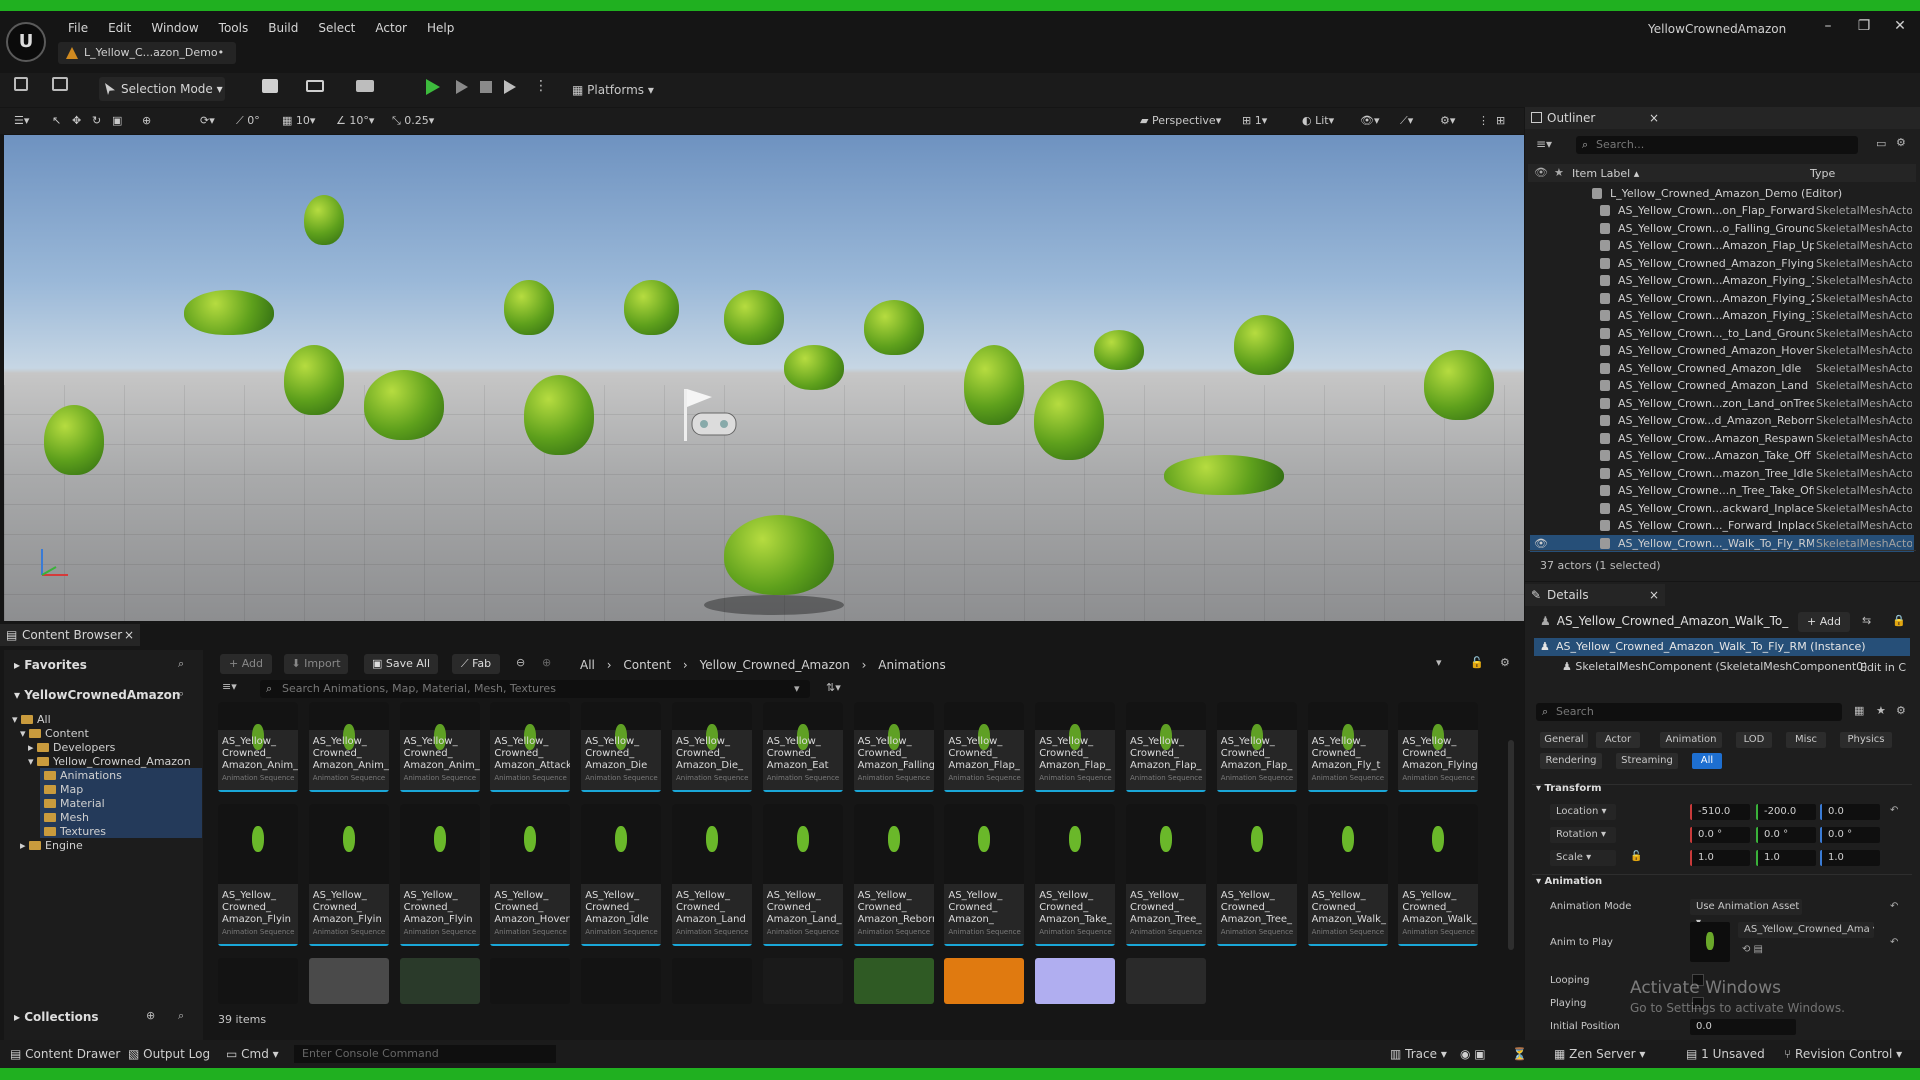 The width and height of the screenshot is (1920, 1080). What do you see at coordinates (162, 89) in the screenshot?
I see `selection-mode-dropdown: Selection Mode ▾` at bounding box center [162, 89].